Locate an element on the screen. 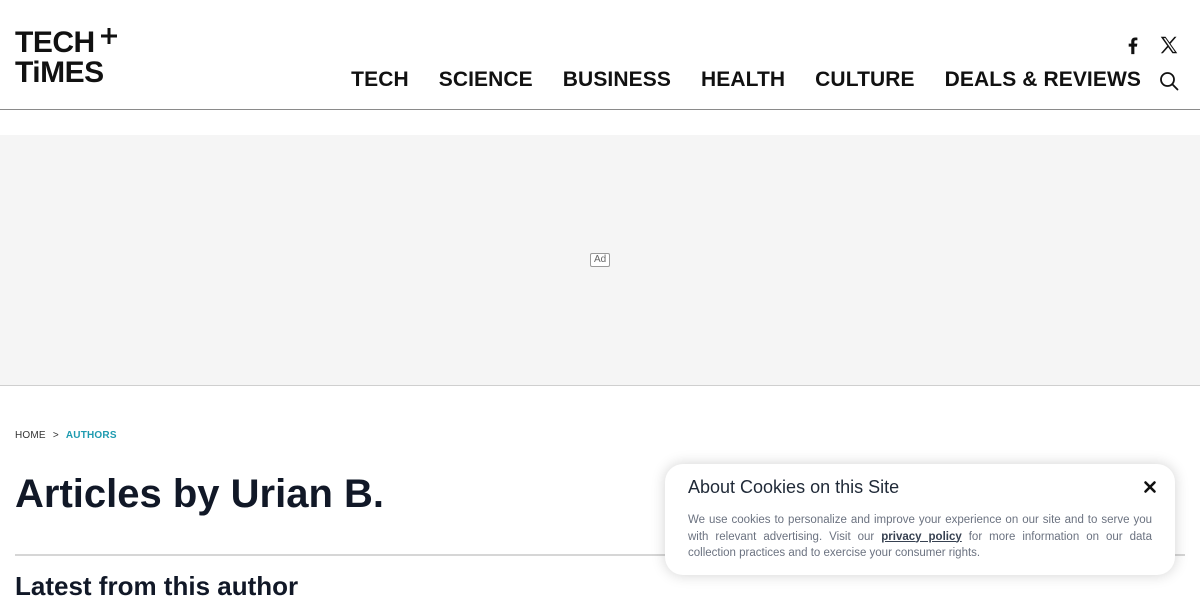  breadcrumb-home: HOME is located at coordinates (30, 435).